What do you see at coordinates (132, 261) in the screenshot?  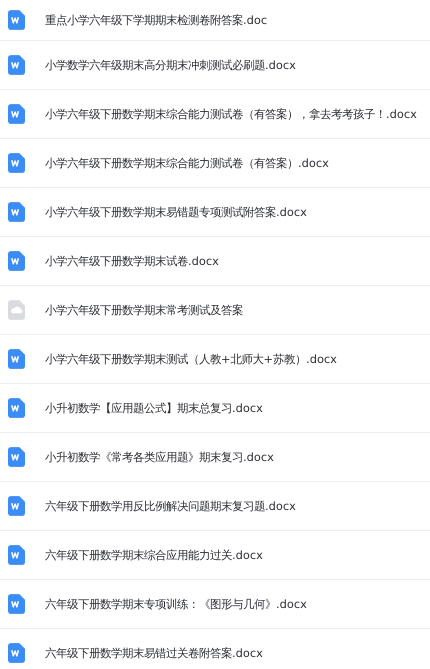 I see `file-name: 小学六年级下册数学期末试卷.docx` at bounding box center [132, 261].